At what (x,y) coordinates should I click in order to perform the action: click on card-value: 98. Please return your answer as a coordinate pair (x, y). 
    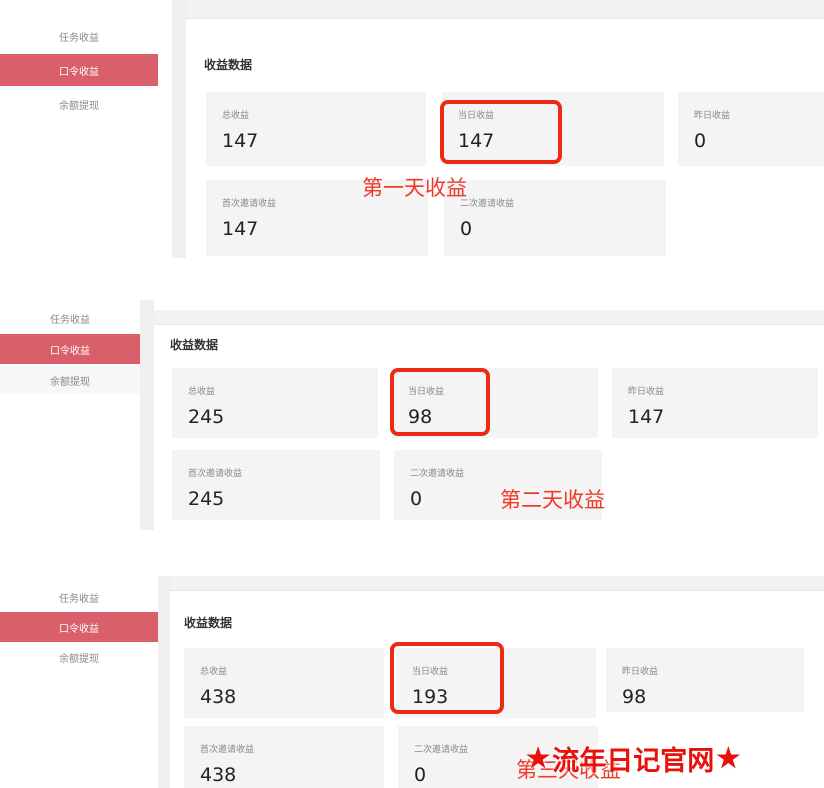
    Looking at the image, I should click on (634, 697).